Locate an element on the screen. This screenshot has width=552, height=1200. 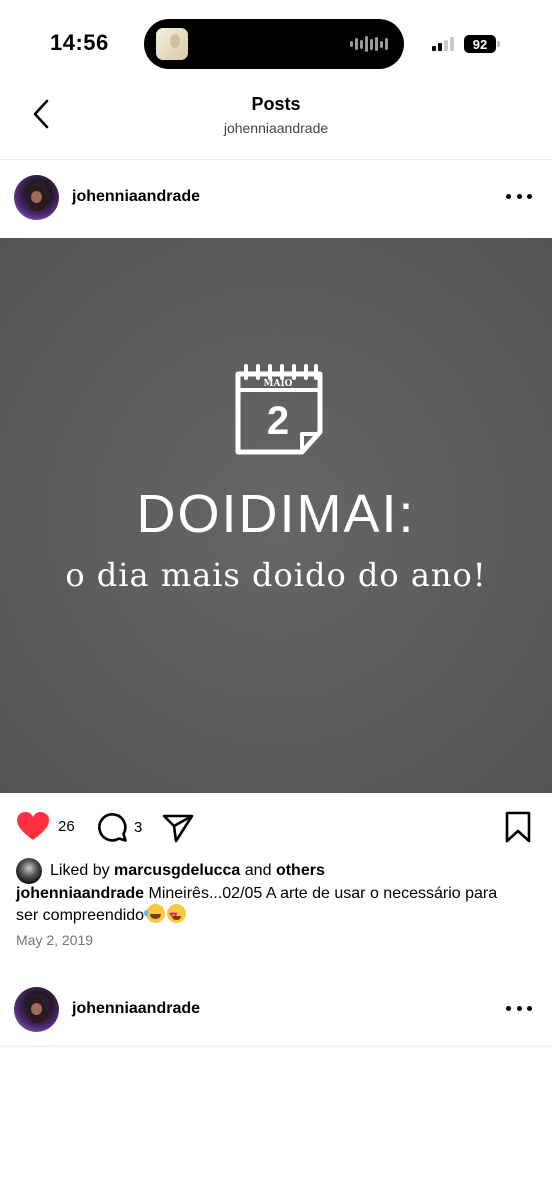
calendar-day: 2 is located at coordinates (278, 421).